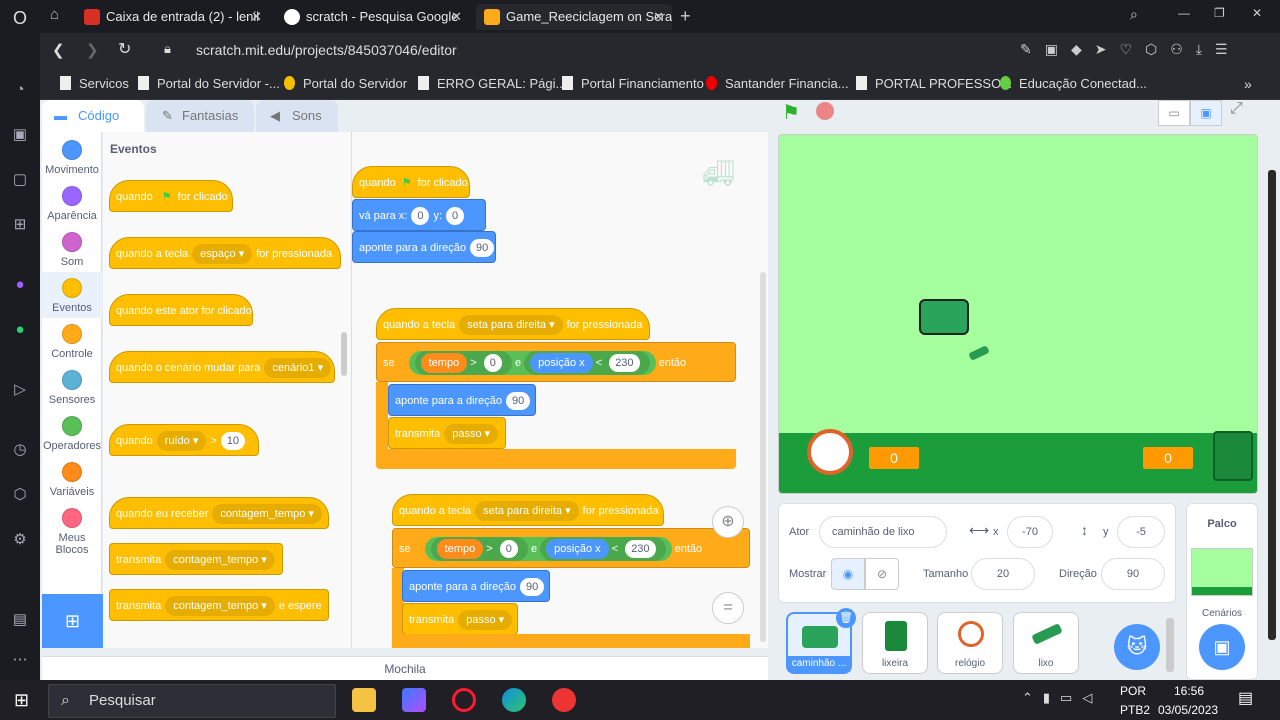  Describe the element at coordinates (298, 368) in the screenshot. I see `backdrop-dropdown: cenário1 ▾` at that location.